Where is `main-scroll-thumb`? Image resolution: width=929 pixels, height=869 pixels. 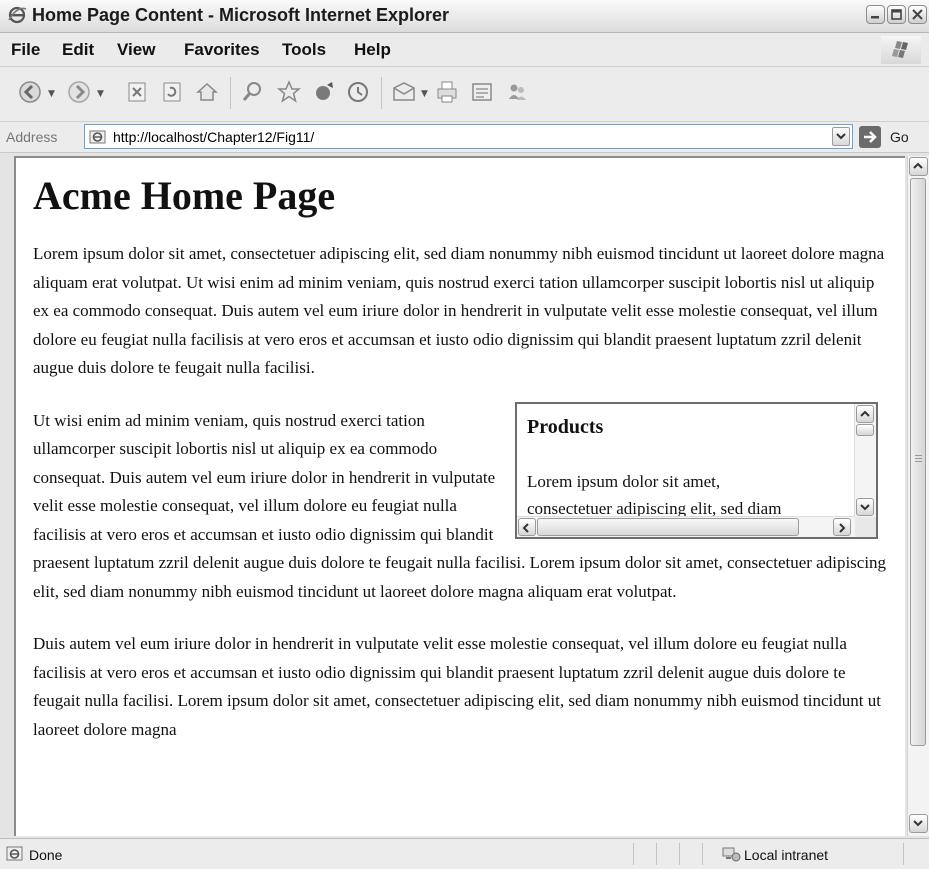 main-scroll-thumb is located at coordinates (918, 462).